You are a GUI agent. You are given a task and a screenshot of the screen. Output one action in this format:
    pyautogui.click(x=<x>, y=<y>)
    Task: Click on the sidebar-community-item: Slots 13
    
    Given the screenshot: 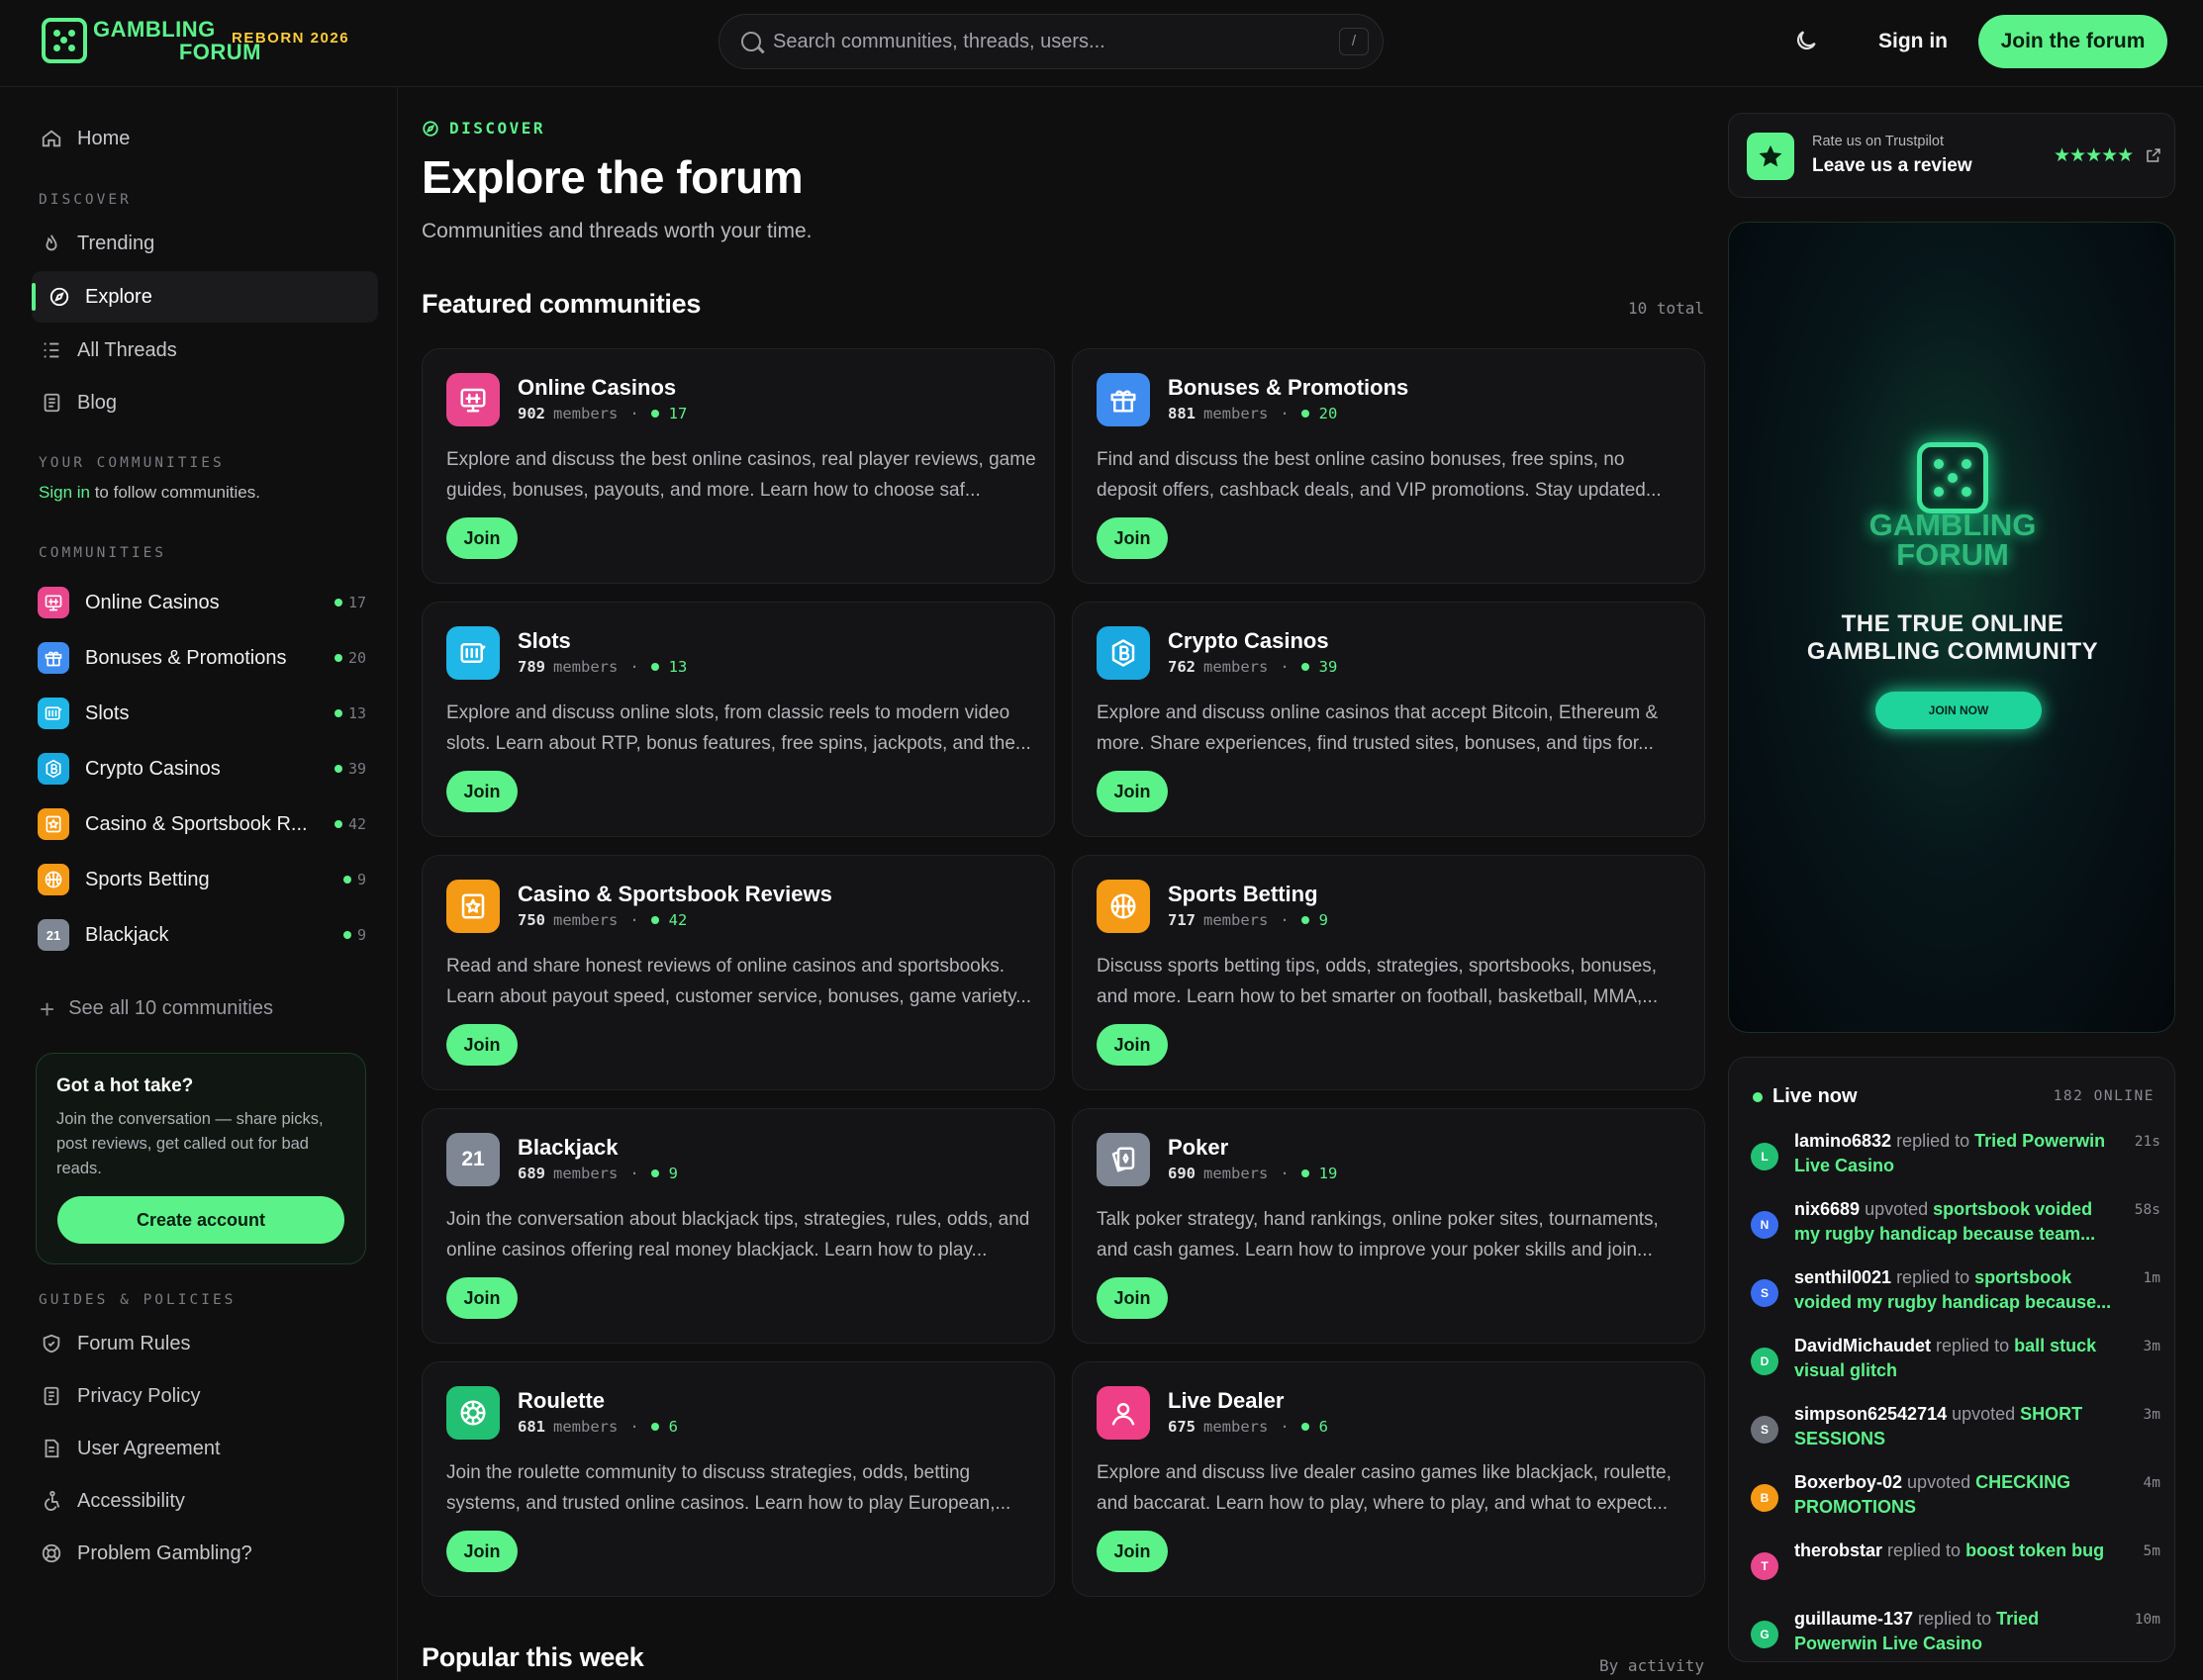 What is the action you would take?
    pyautogui.click(x=205, y=713)
    